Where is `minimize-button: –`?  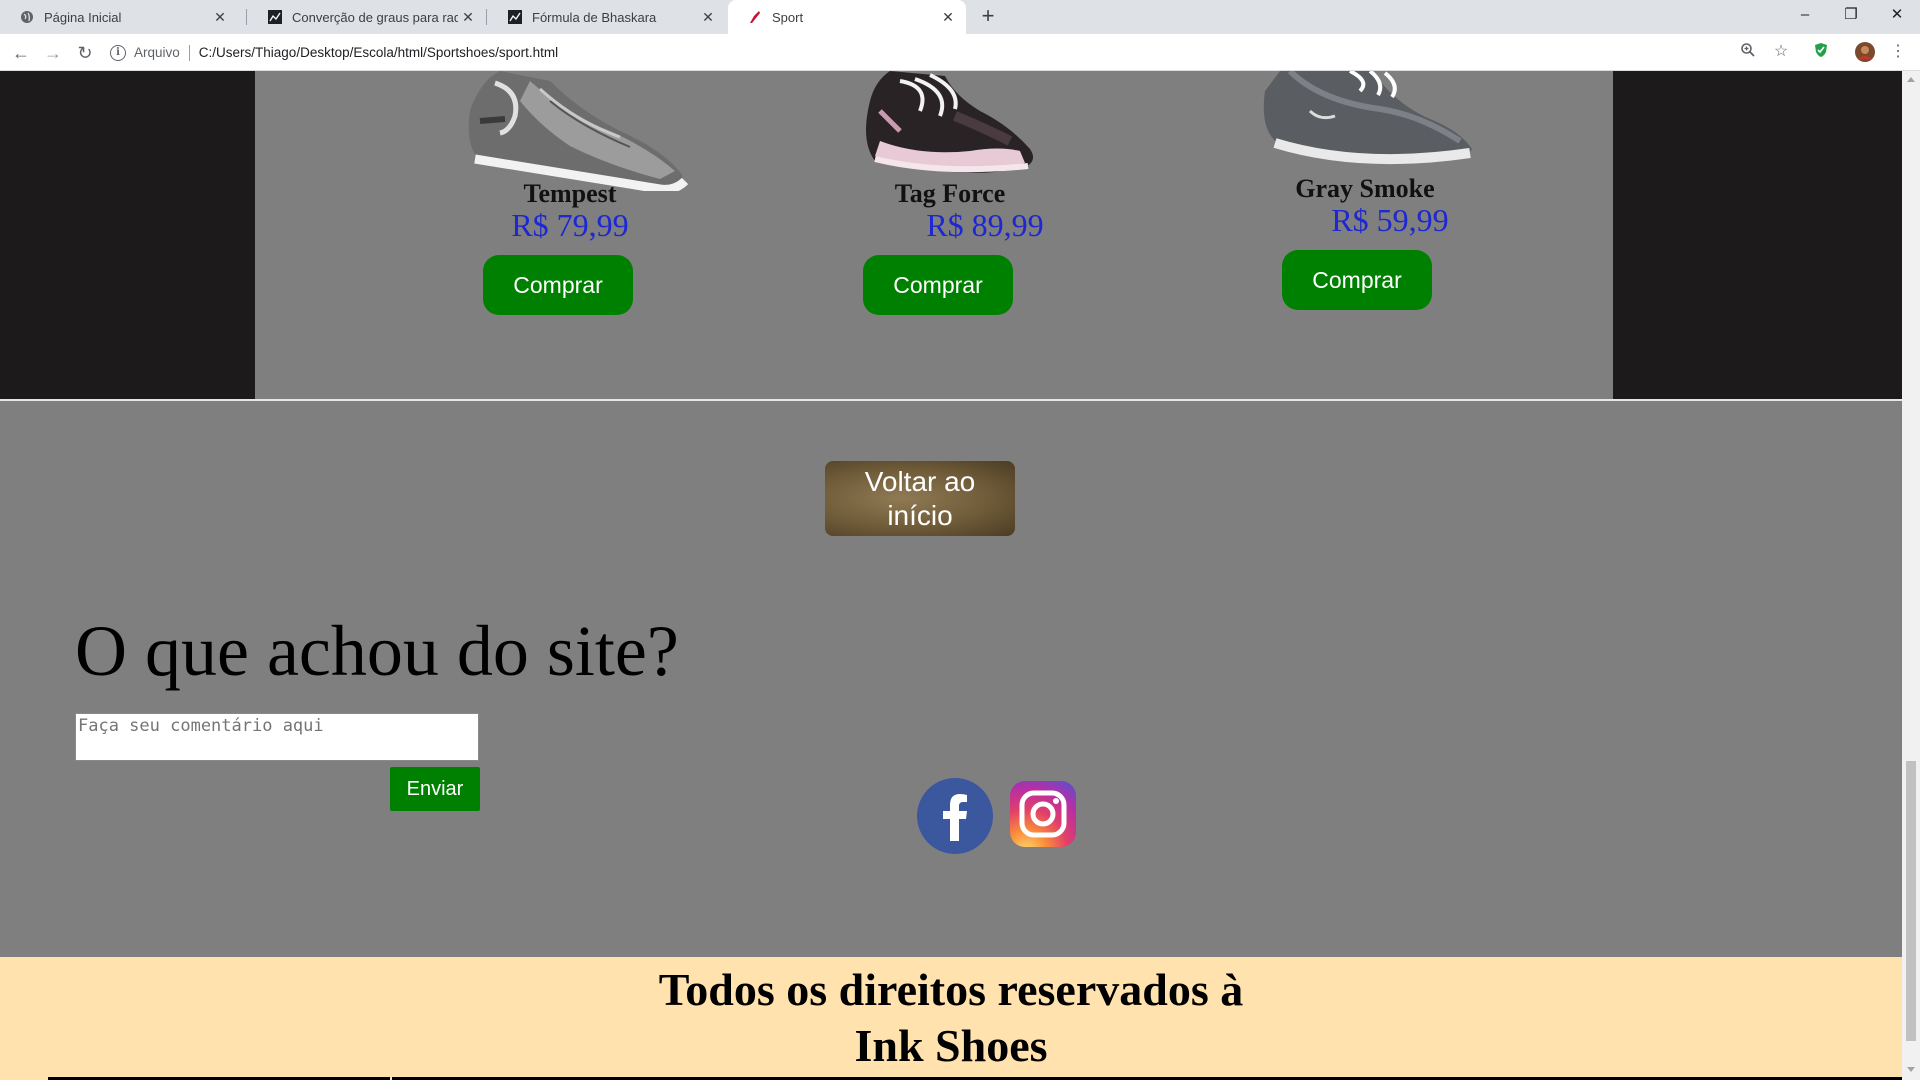 minimize-button: – is located at coordinates (1805, 17).